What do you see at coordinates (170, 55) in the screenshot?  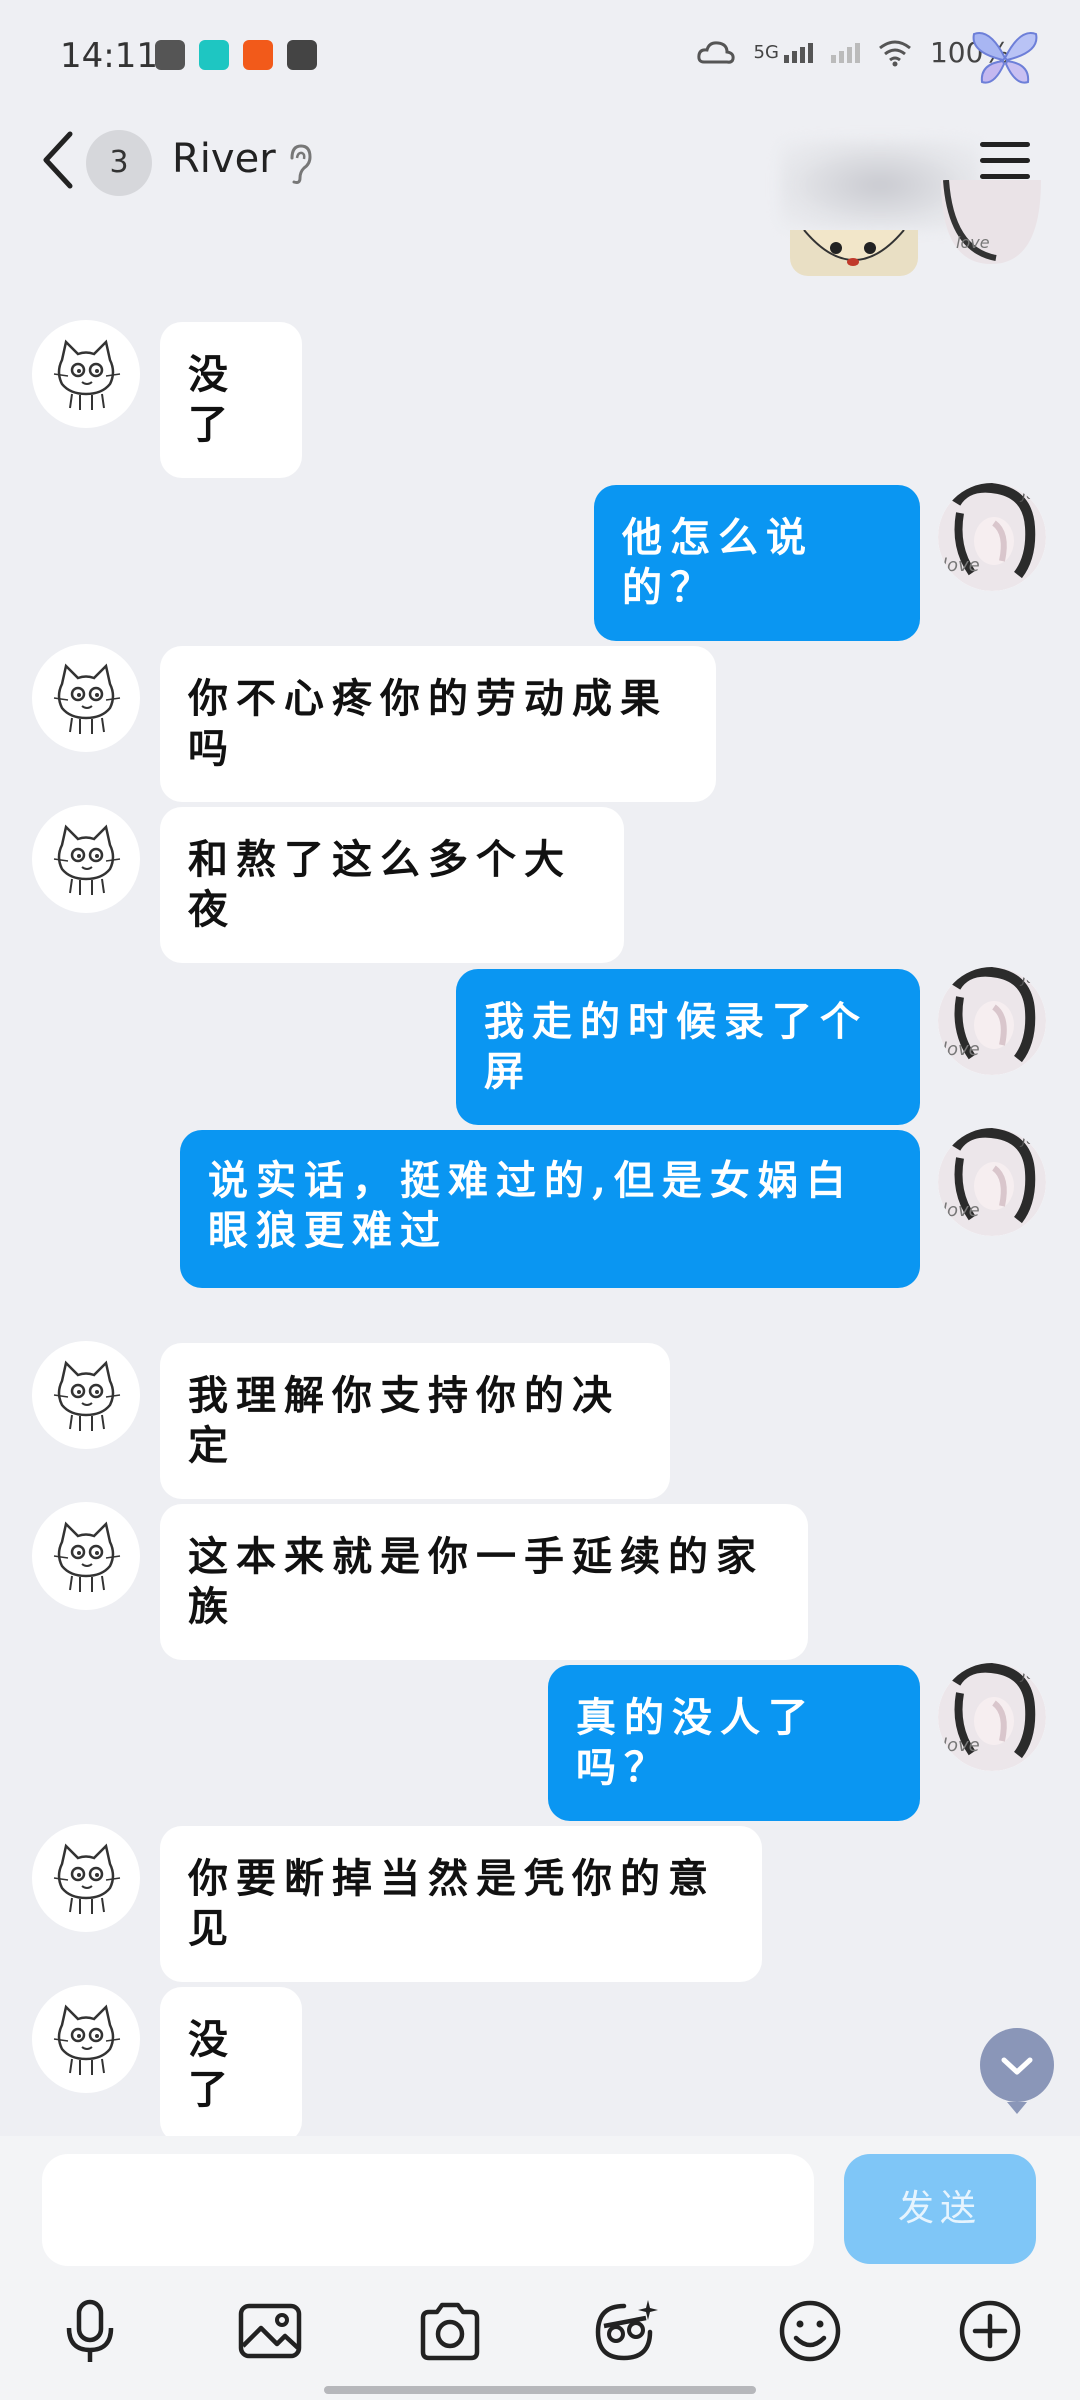 I see `clipboard-icon` at bounding box center [170, 55].